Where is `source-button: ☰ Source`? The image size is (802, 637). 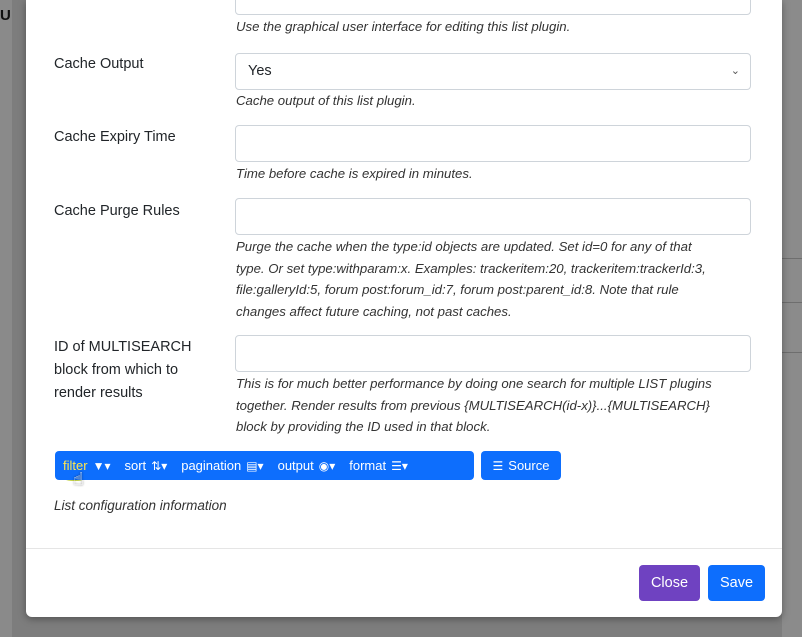 source-button: ☰ Source is located at coordinates (521, 465).